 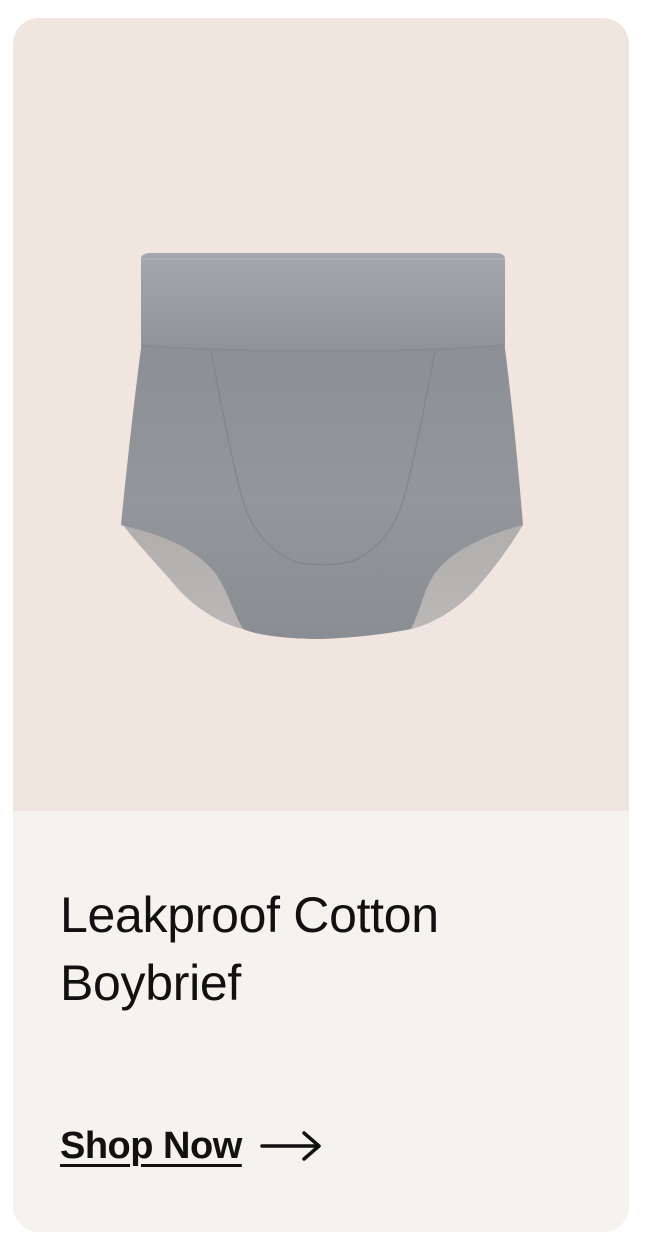 I want to click on product-title: Leakproof Cotton Boybrief, so click(x=249, y=949).